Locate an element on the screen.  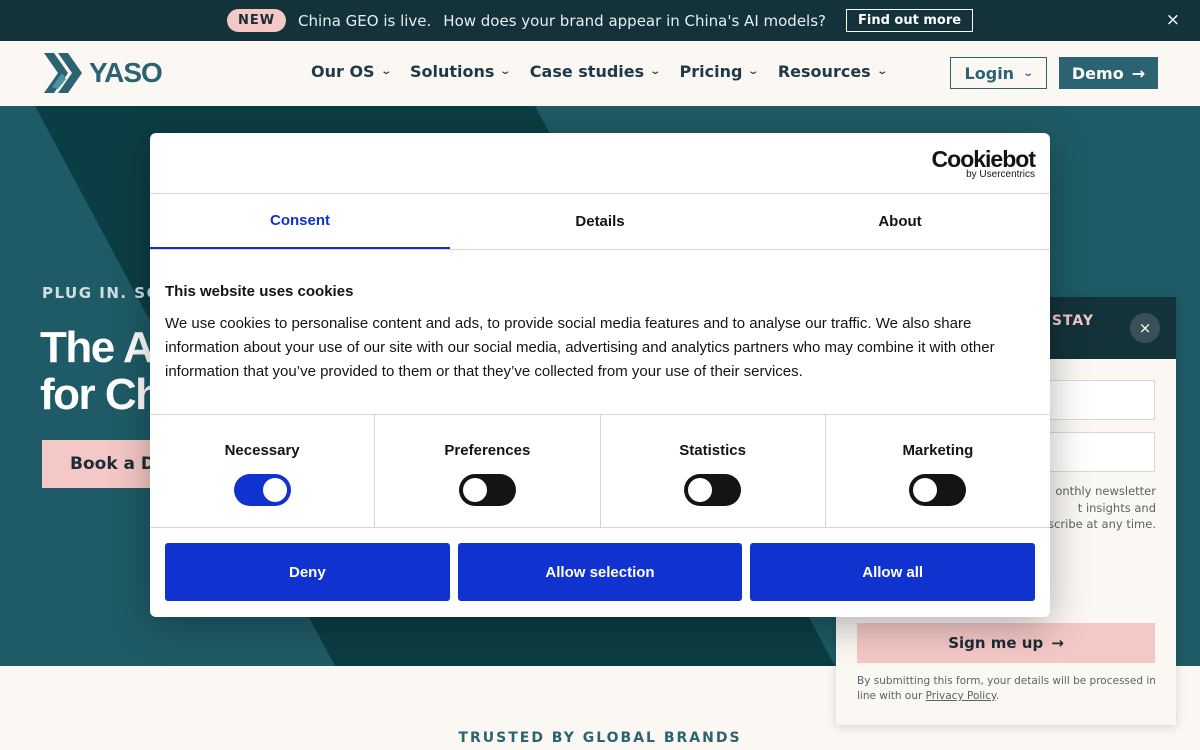
statistics-toggle is located at coordinates (713, 490).